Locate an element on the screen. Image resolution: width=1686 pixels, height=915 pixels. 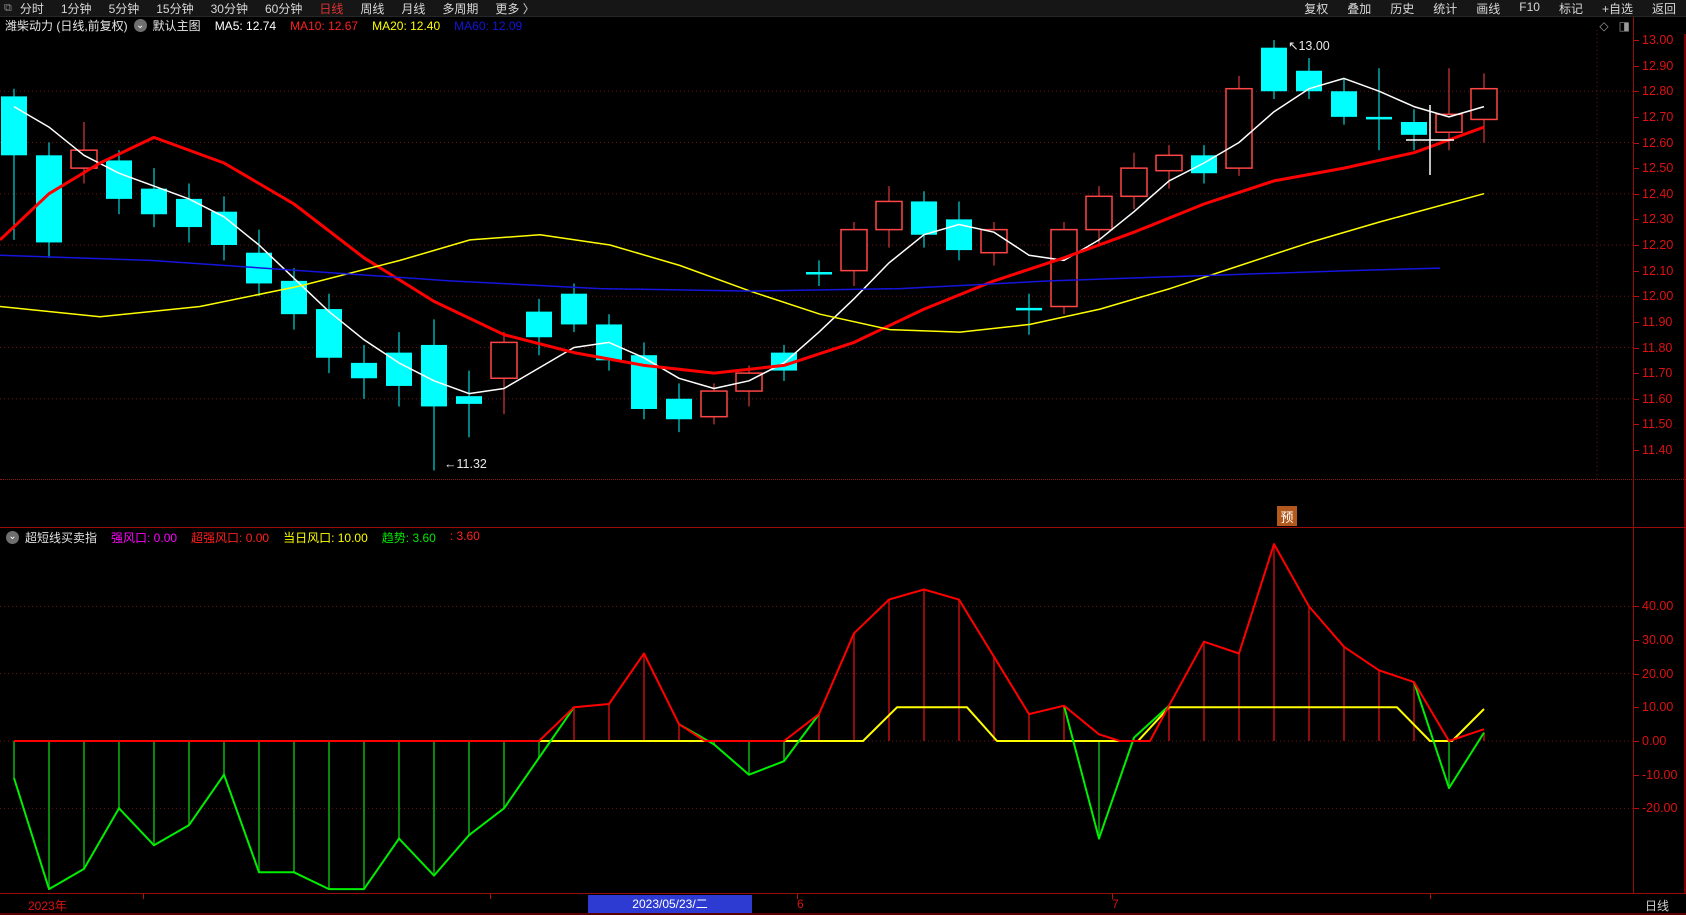
period-tab-5: 60分钟 is located at coordinates (283, 8).